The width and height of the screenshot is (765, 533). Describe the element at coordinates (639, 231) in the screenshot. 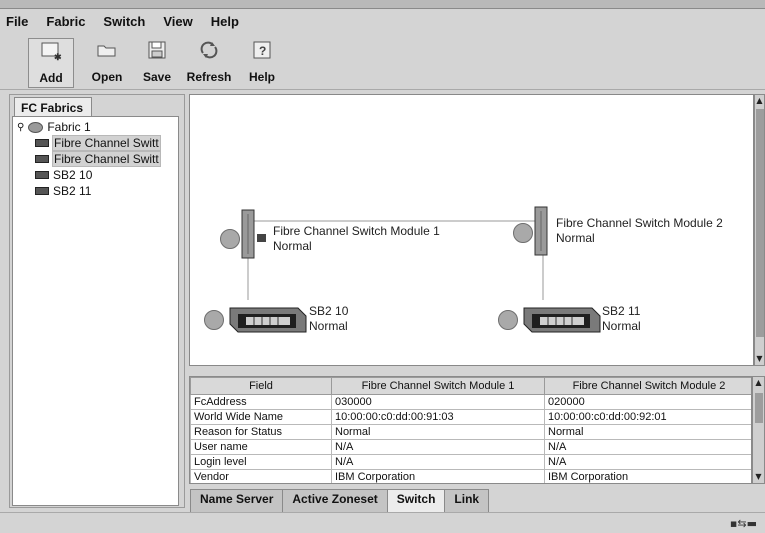

I see `node-label-switch-module-2: Fibre Channel Switch Module 2 Normal` at that location.